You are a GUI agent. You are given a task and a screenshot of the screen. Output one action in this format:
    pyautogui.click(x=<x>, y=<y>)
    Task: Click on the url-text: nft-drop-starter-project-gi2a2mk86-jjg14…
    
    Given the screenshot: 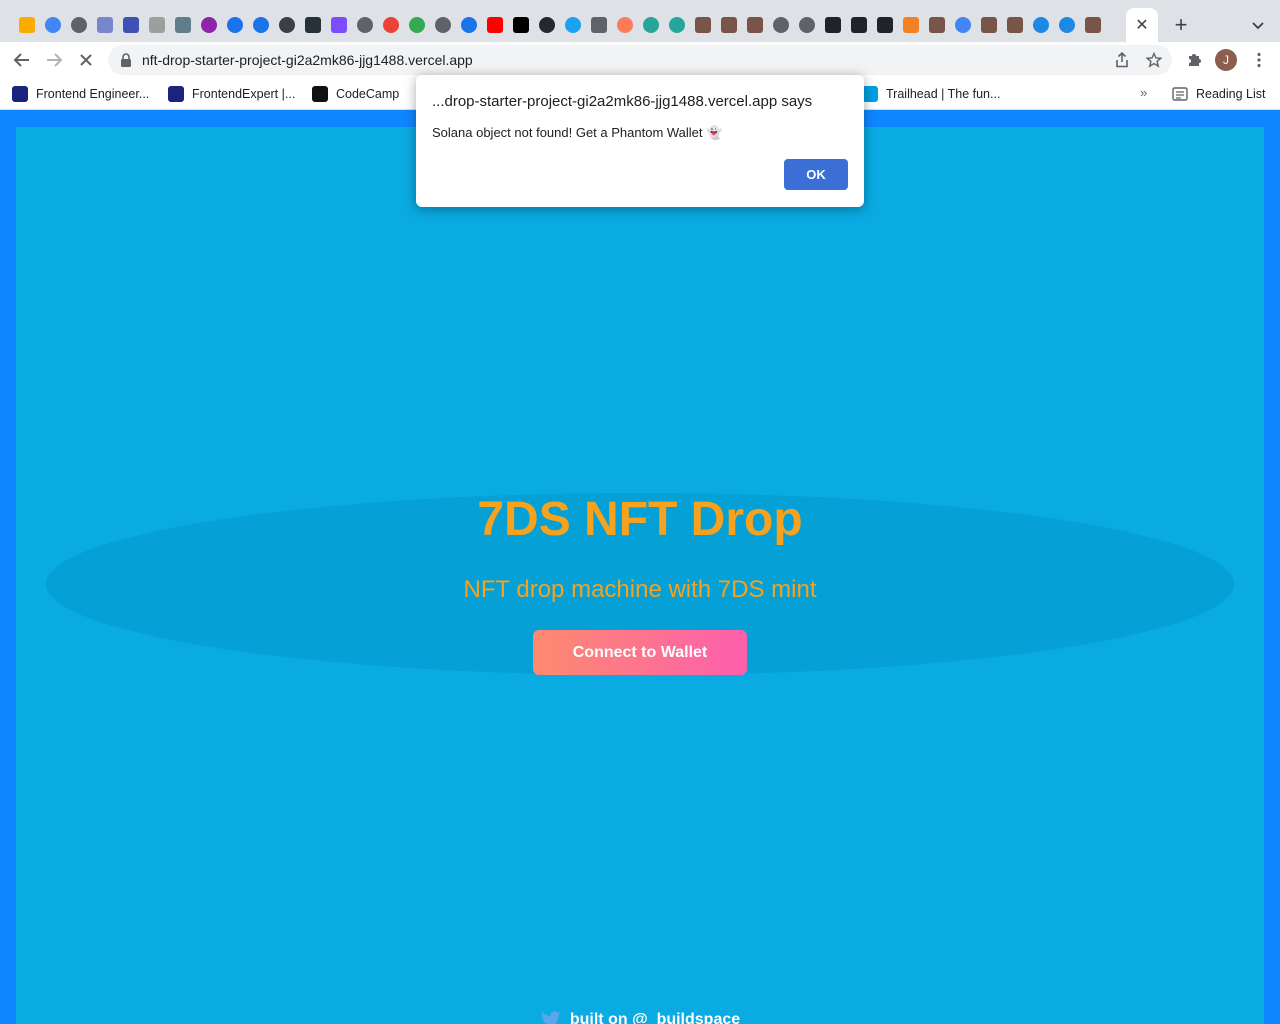 What is the action you would take?
    pyautogui.click(x=307, y=60)
    